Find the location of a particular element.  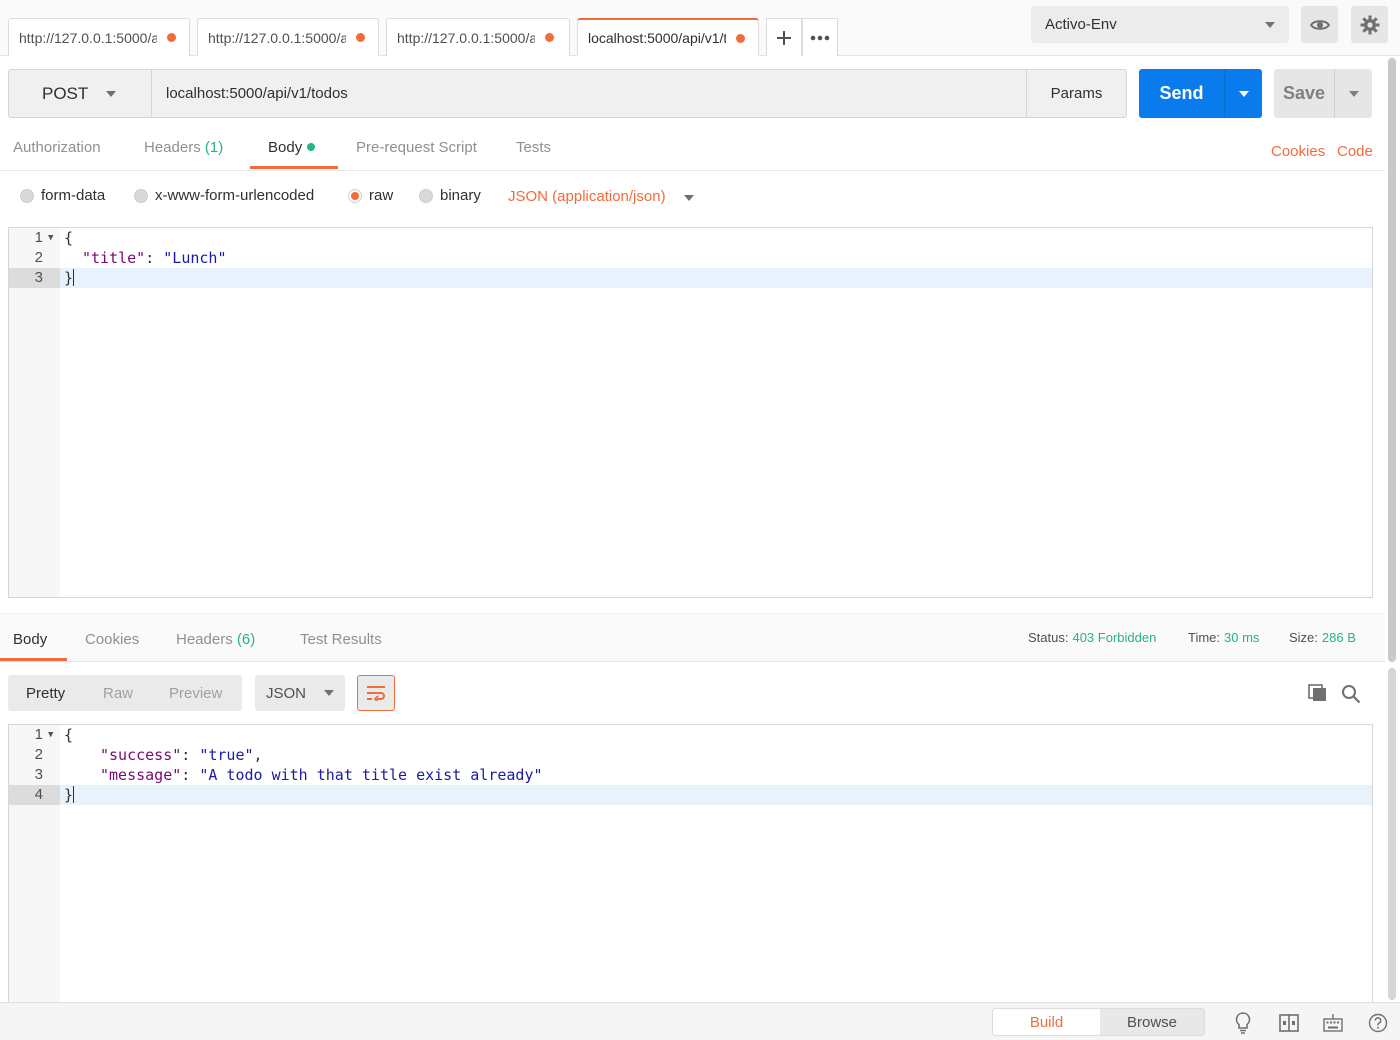

tab-response-body: Body is located at coordinates (30, 639).